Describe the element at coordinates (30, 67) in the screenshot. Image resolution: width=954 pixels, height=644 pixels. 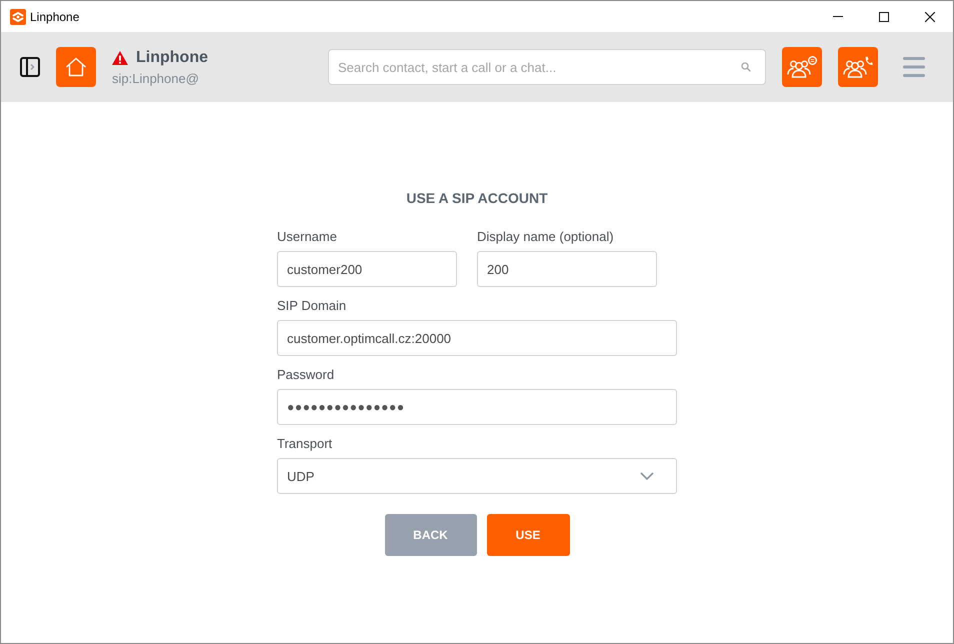
I see `sidebar-toggle-icon` at that location.